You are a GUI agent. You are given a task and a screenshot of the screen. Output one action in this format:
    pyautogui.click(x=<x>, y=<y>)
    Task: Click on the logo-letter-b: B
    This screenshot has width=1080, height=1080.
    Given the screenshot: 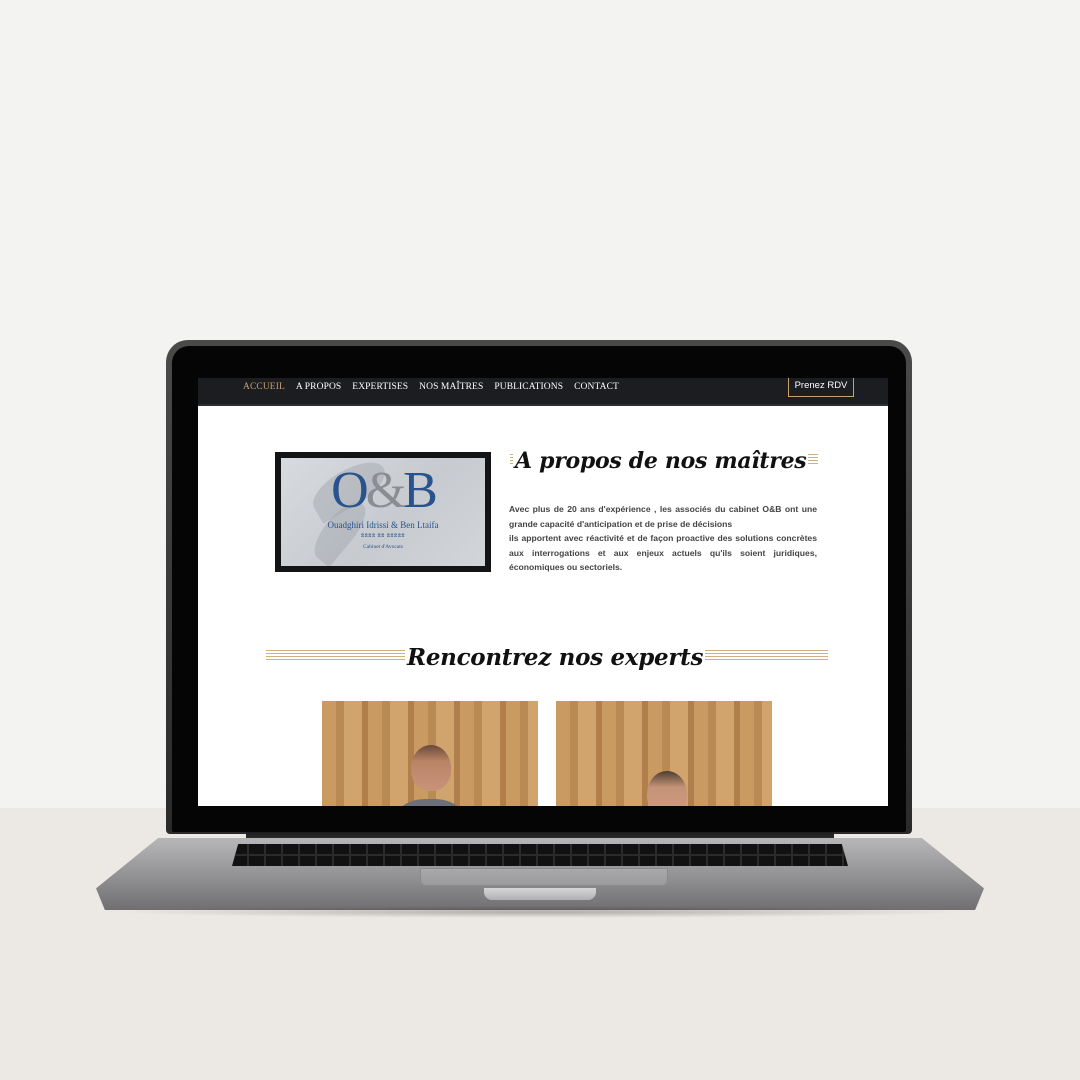 What is the action you would take?
    pyautogui.click(x=420, y=490)
    